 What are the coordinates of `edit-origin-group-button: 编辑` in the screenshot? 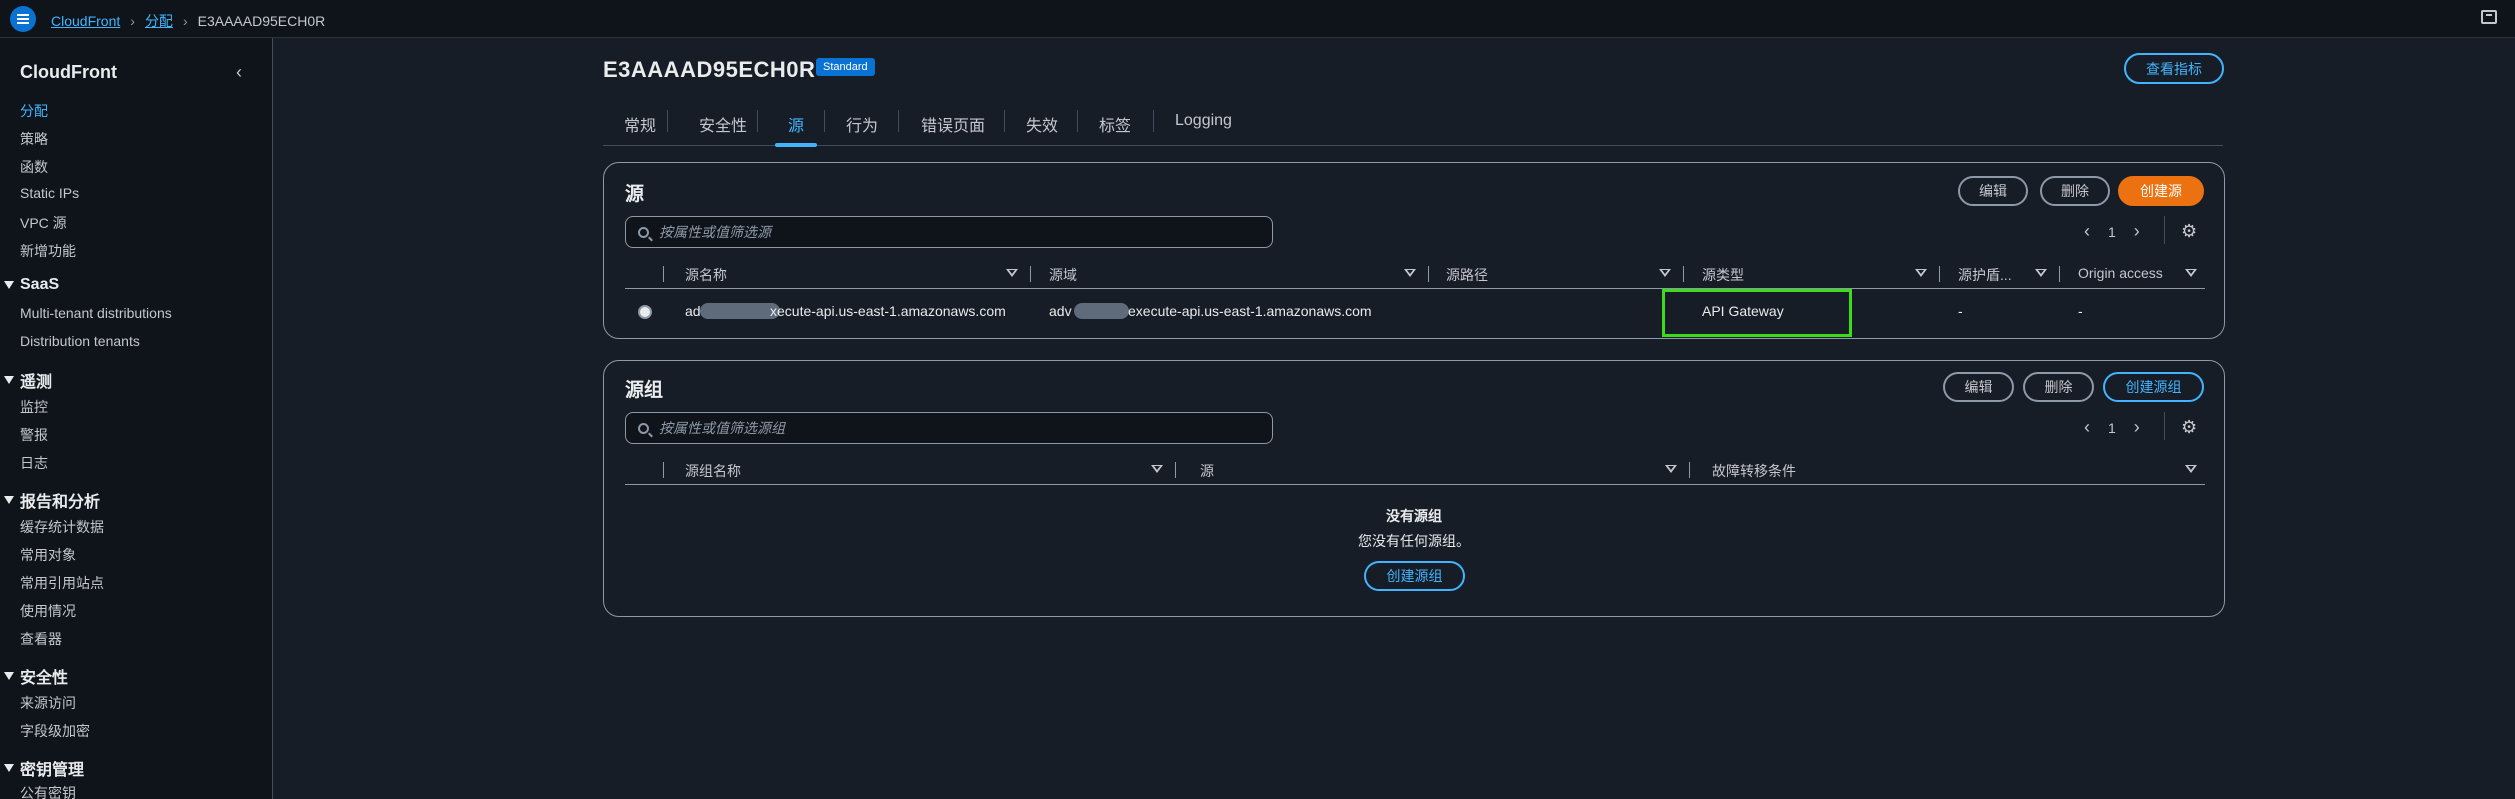 It's located at (1978, 387).